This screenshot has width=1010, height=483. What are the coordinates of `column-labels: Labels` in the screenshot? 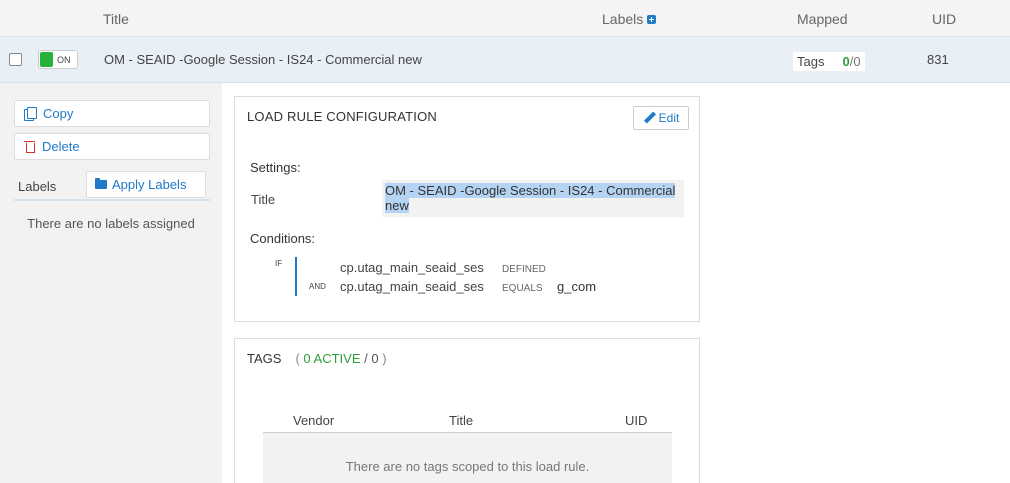 It's located at (629, 19).